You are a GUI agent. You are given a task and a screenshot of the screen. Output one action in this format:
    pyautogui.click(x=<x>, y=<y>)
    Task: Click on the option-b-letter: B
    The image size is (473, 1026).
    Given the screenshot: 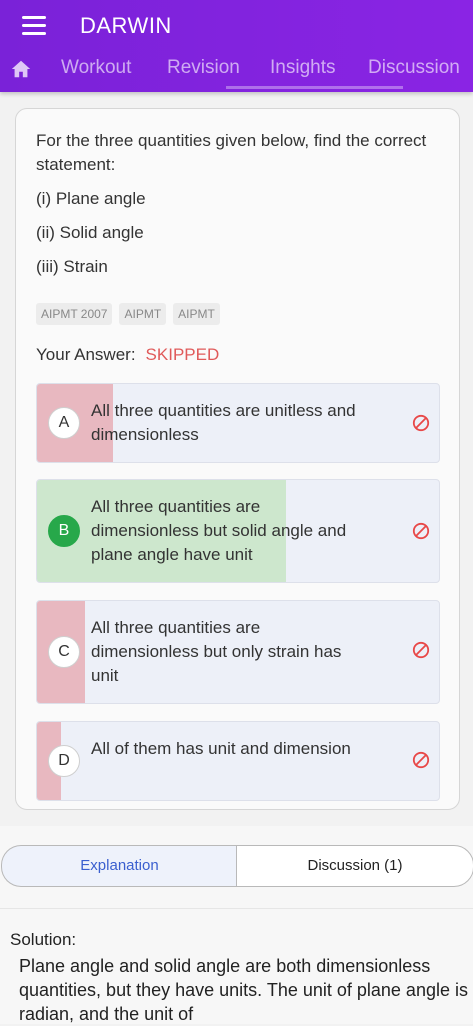 What is the action you would take?
    pyautogui.click(x=64, y=531)
    